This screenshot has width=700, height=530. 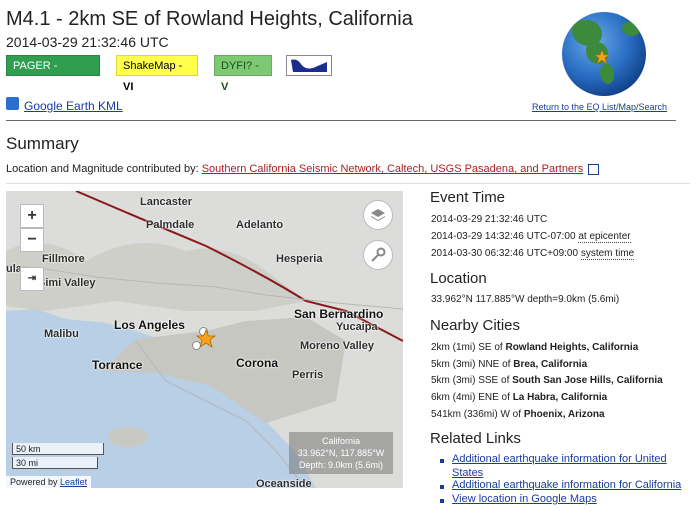 I want to click on event-time-local-value: 2014-03-29 14:32:46 UTC-07:00, so click(x=505, y=236).